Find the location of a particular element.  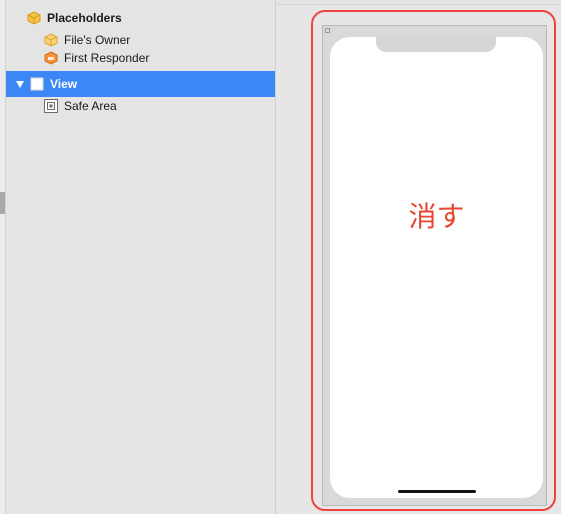

outline-item-label: View is located at coordinates (64, 84).